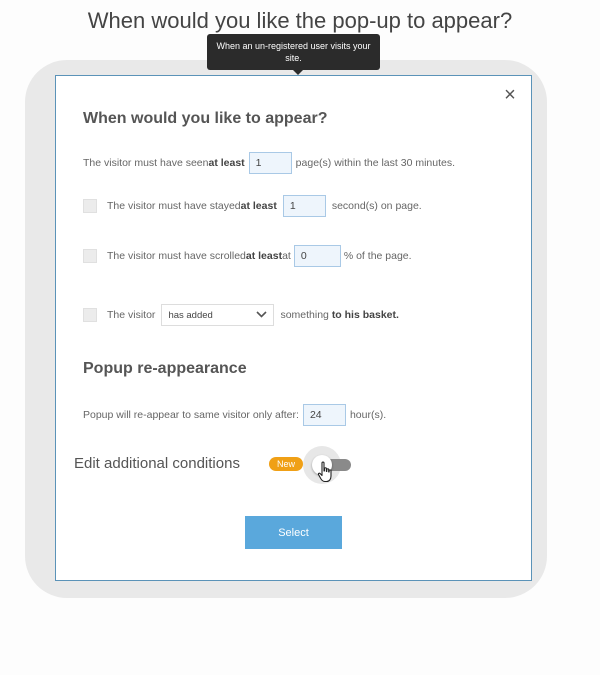  I want to click on rule-time-prefix: The visitor must have stayed, so click(174, 206).